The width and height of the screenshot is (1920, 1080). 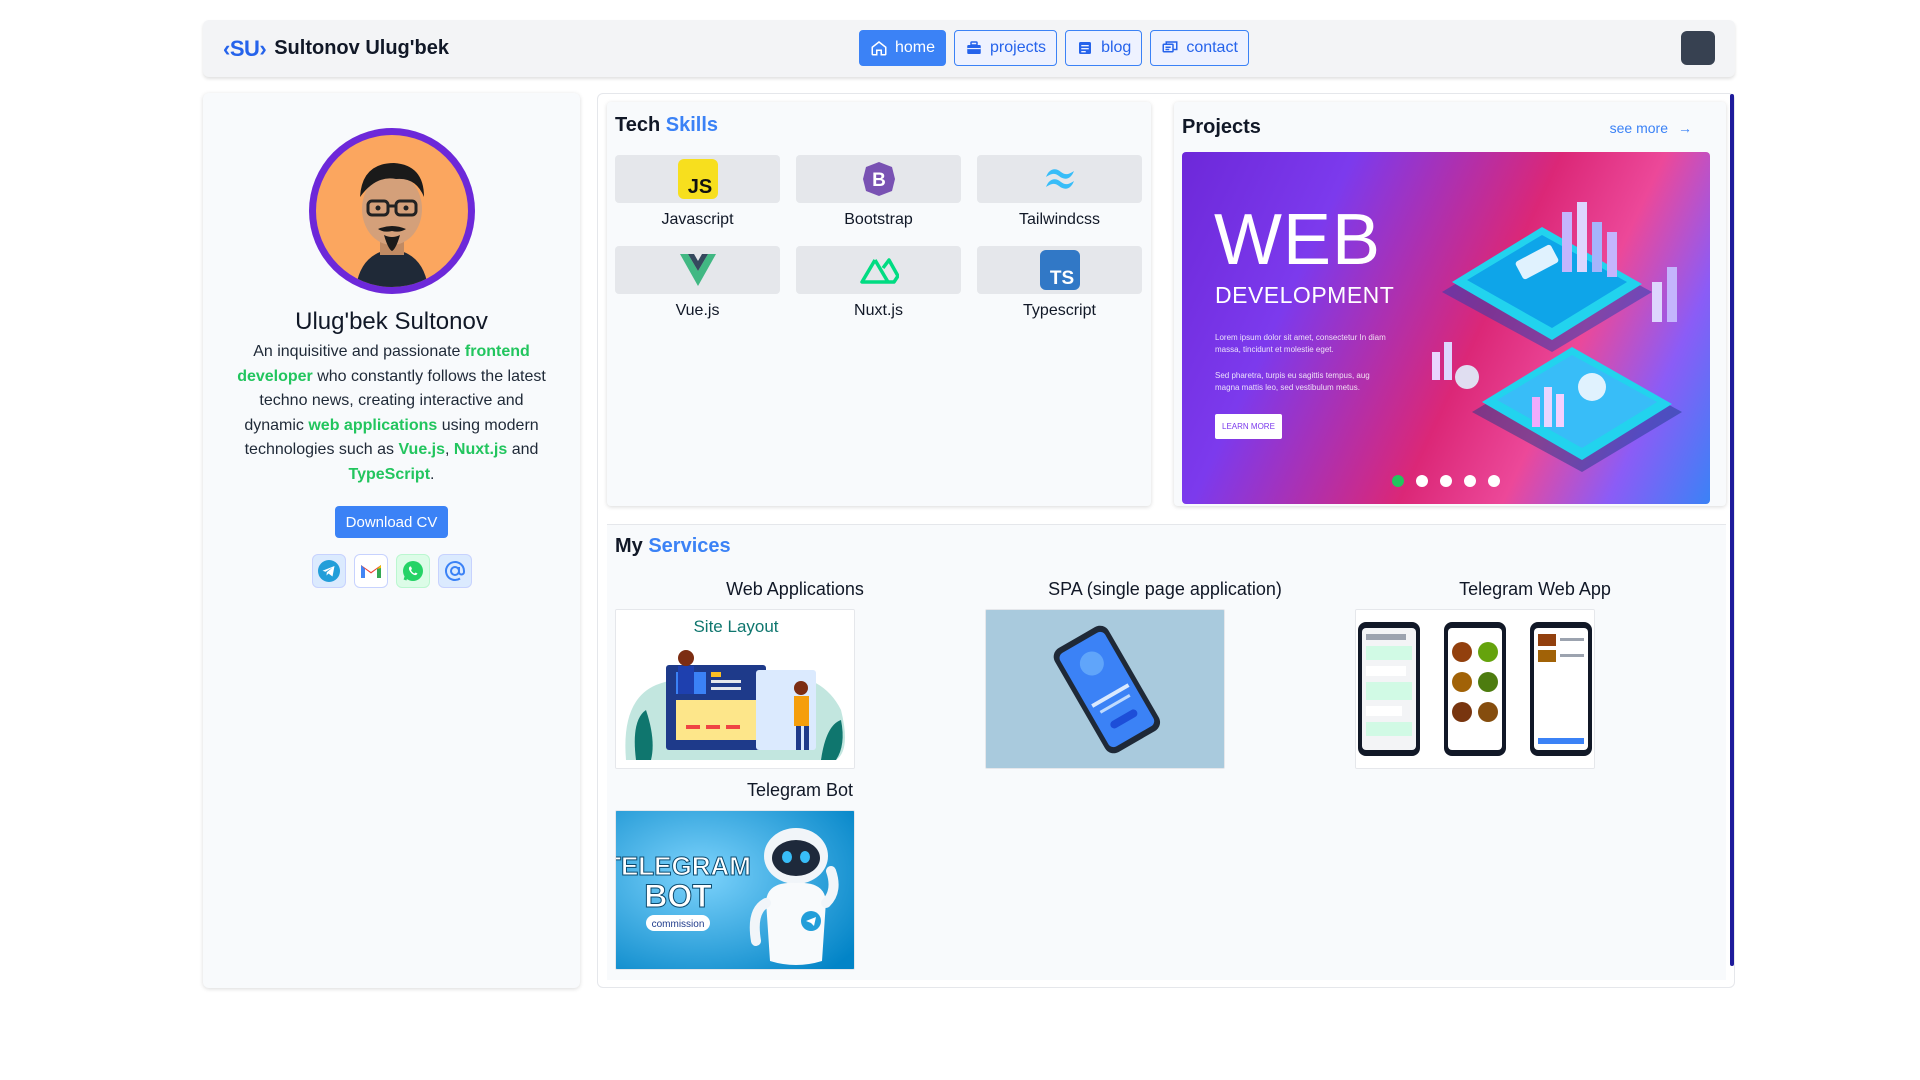 I want to click on service-label: SPA (single page application), so click(x=1165, y=589).